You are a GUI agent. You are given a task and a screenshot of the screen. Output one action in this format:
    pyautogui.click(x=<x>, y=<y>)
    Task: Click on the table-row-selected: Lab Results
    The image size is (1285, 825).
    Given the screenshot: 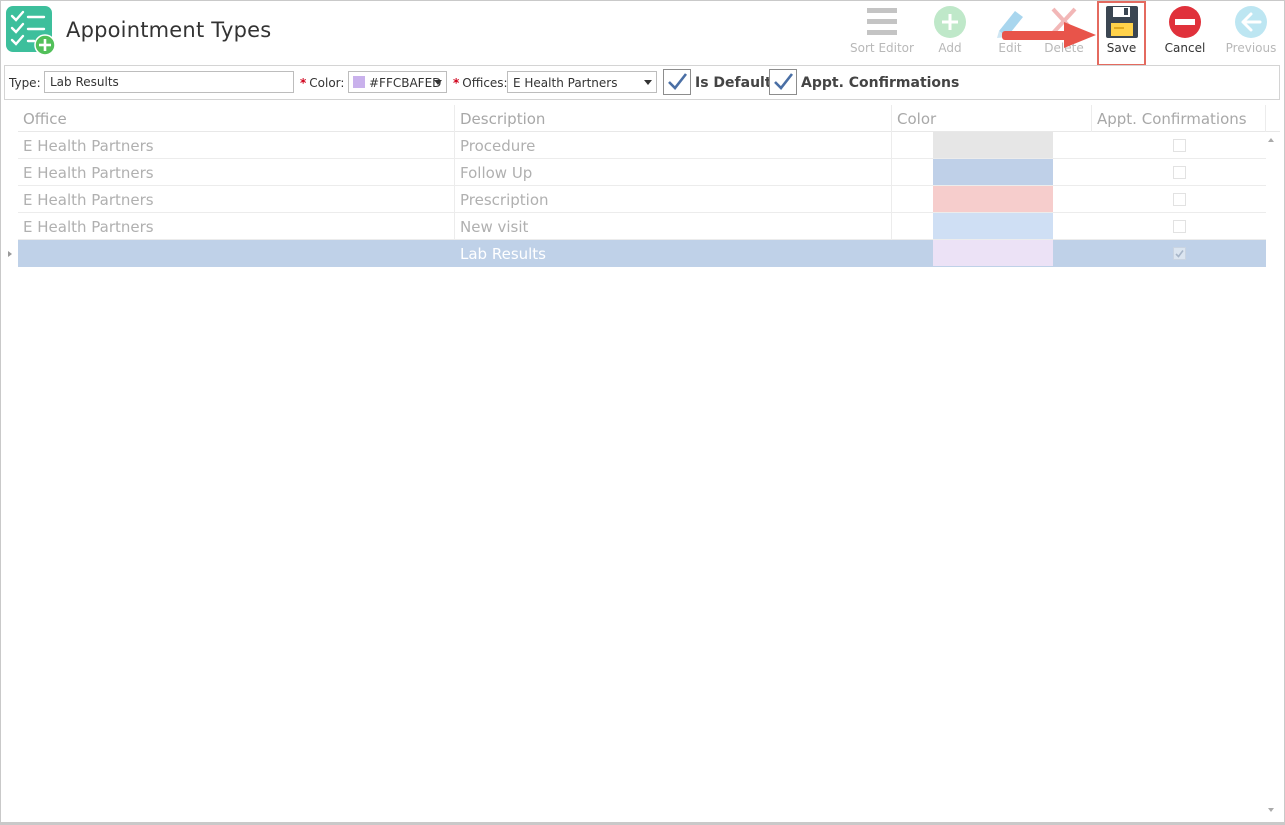 What is the action you would take?
    pyautogui.click(x=642, y=253)
    